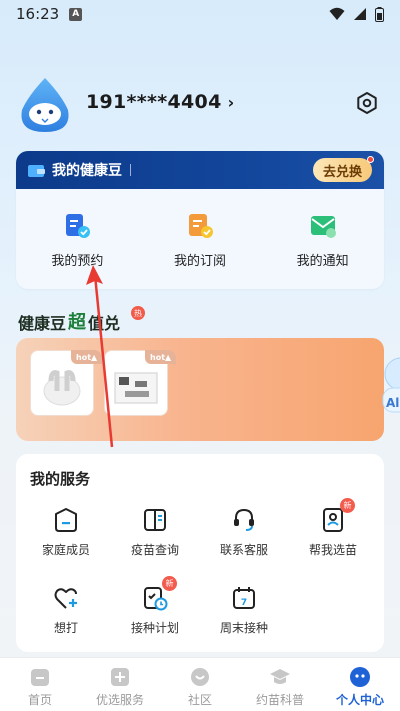 The width and height of the screenshot is (400, 711). What do you see at coordinates (200, 389) in the screenshot?
I see `promo-banner: hot▲ hot▲` at bounding box center [200, 389].